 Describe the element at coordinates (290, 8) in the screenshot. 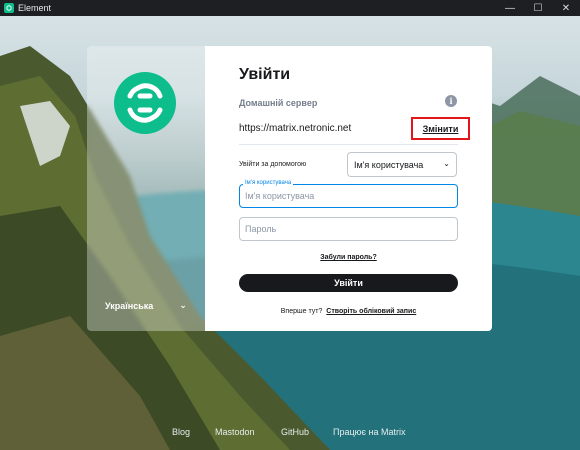

I see `title-bar: Element — ☐ ✕` at that location.